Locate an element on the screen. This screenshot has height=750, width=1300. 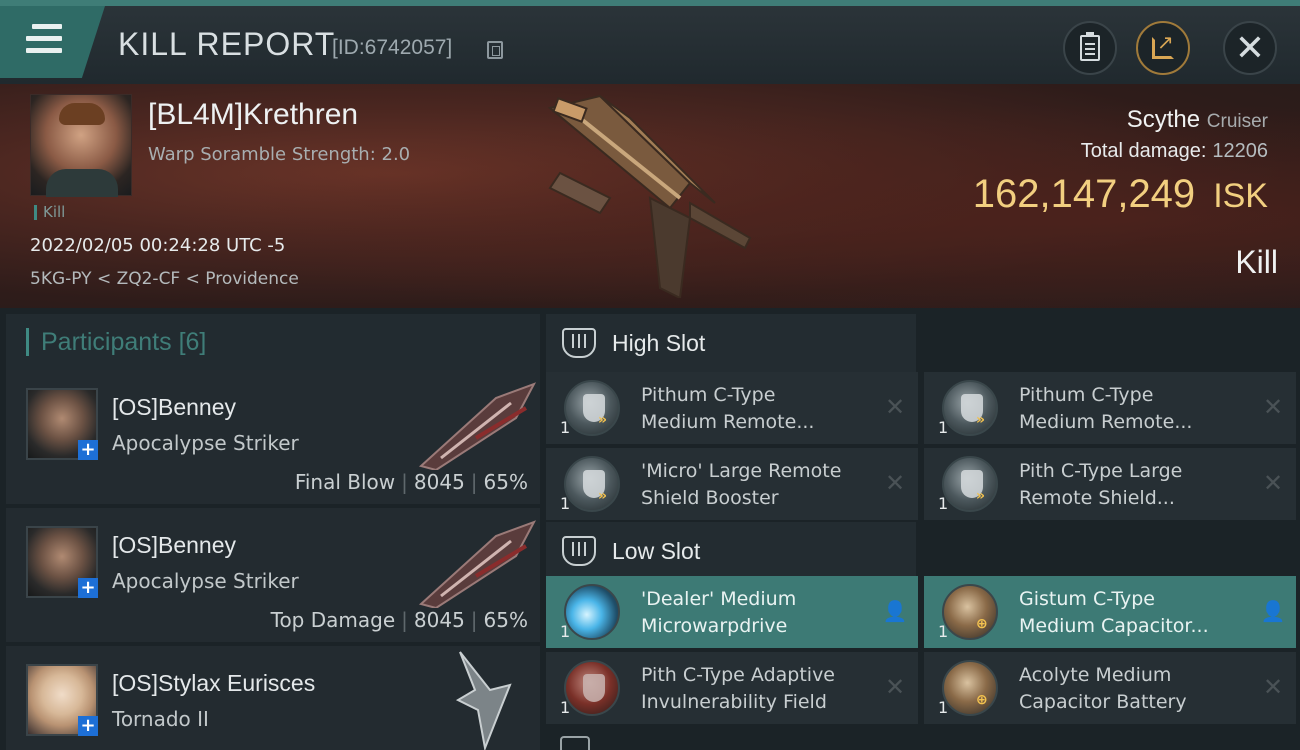
kill-datetime: 2022/02/05 00:24:28 UTC -5 is located at coordinates (158, 245).